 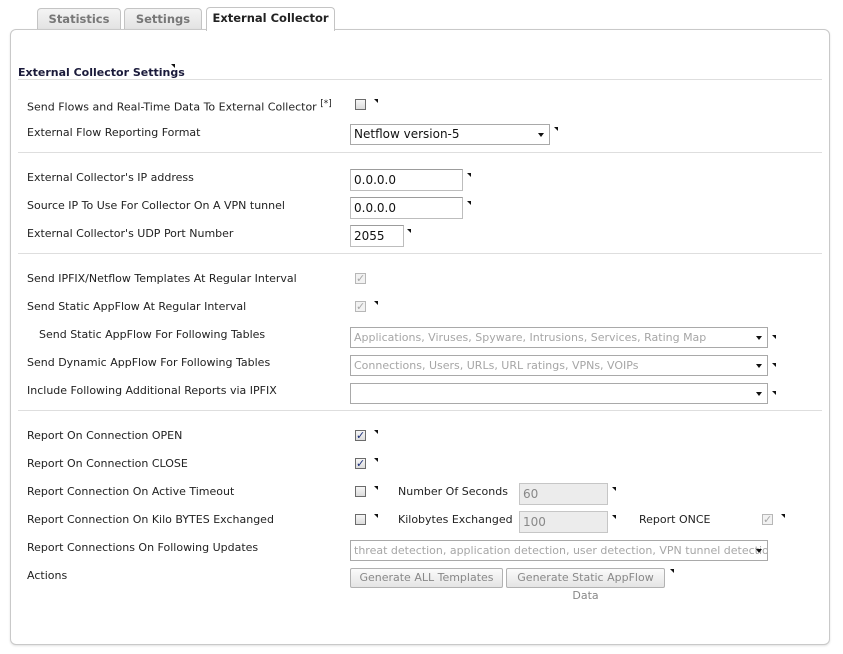 What do you see at coordinates (453, 491) in the screenshot?
I see `seconds-label: Number Of Seconds` at bounding box center [453, 491].